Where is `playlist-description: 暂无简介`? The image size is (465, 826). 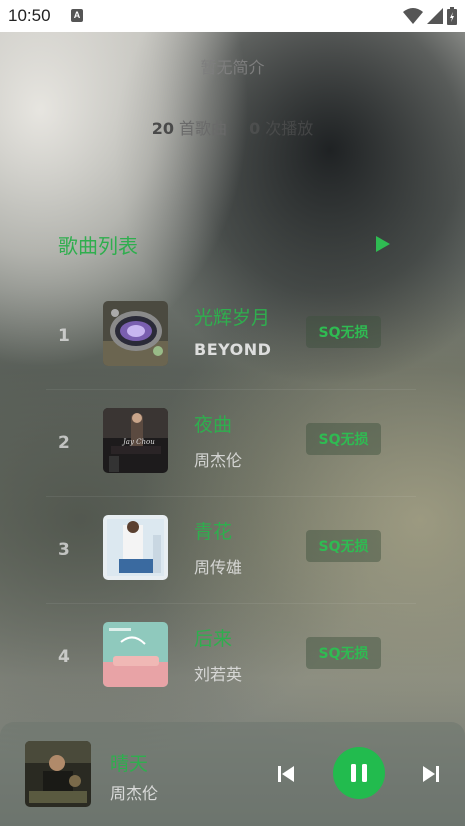
playlist-description: 暂无简介 is located at coordinates (232, 67).